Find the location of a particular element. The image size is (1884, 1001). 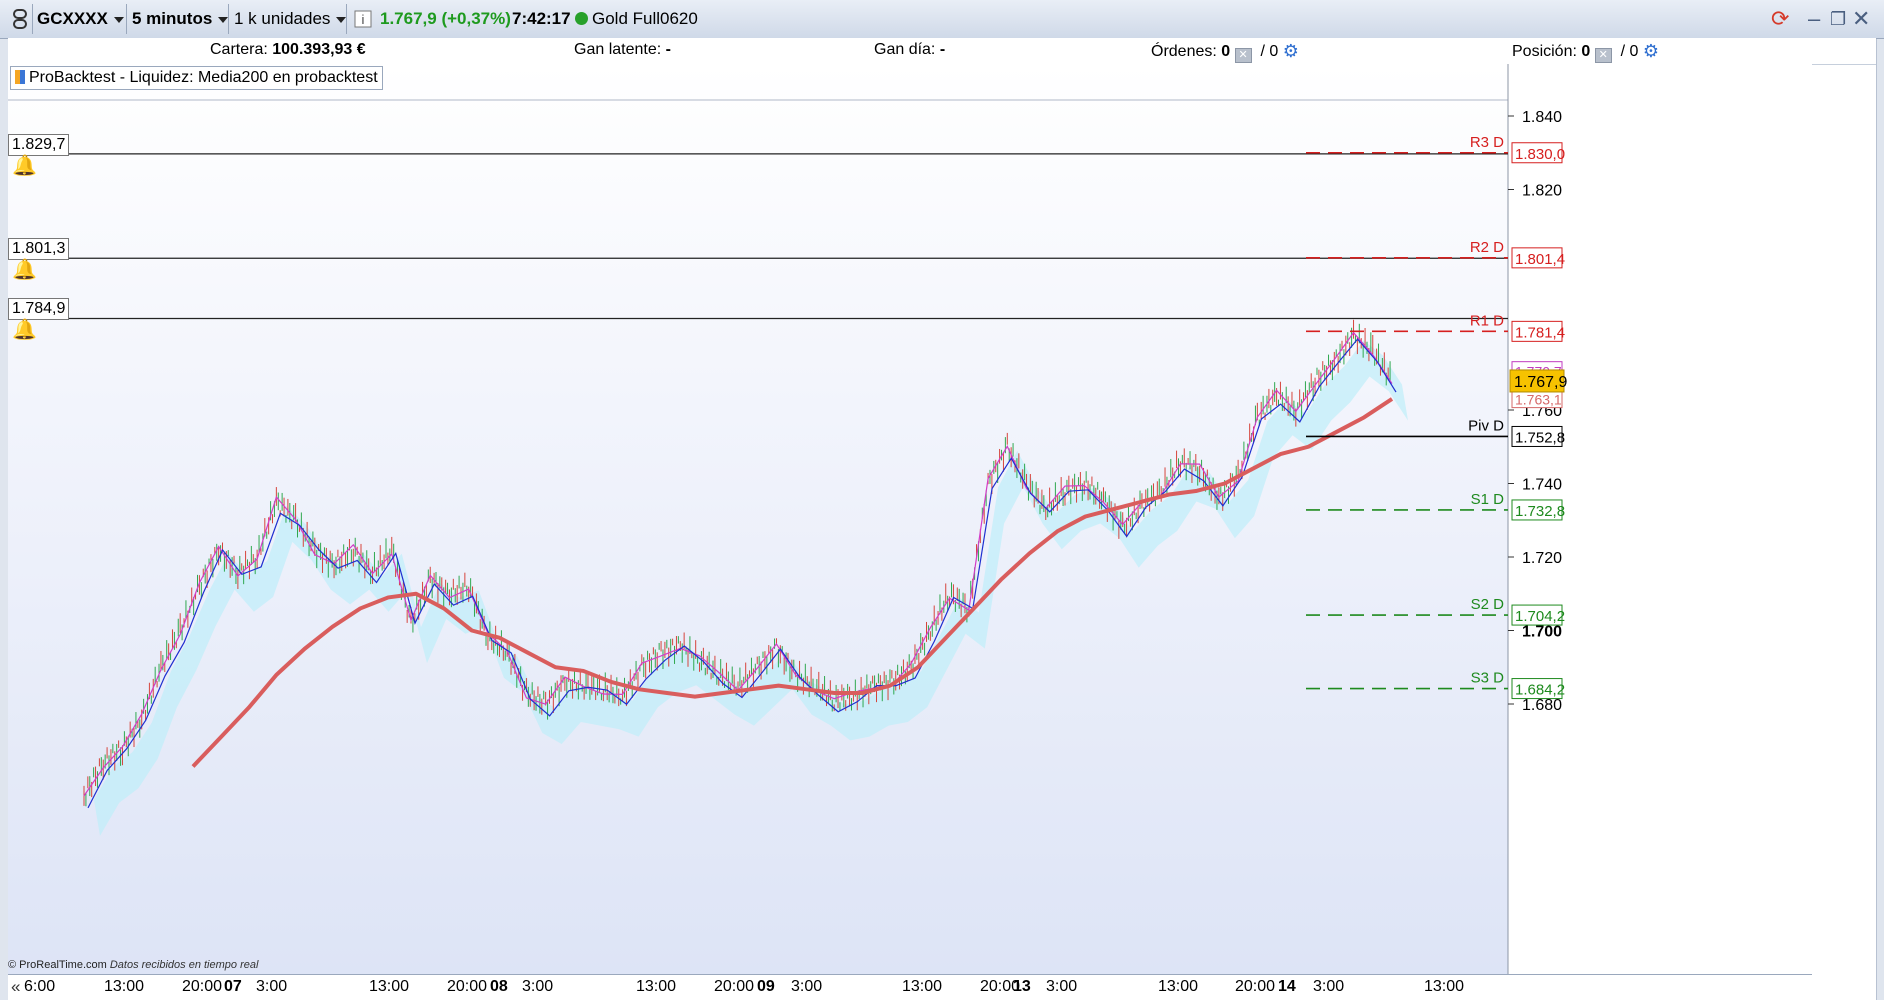

pivot-price-label: 1.684,2 is located at coordinates (1540, 690).